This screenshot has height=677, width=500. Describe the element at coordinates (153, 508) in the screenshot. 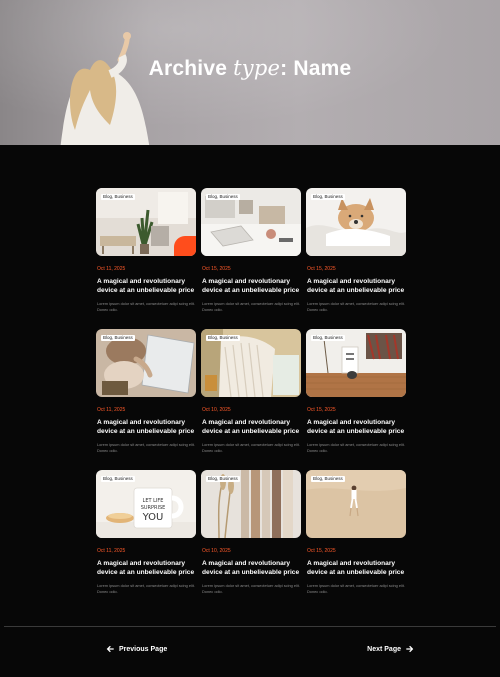

I see `mug-text-line-2: SURPRISE` at that location.